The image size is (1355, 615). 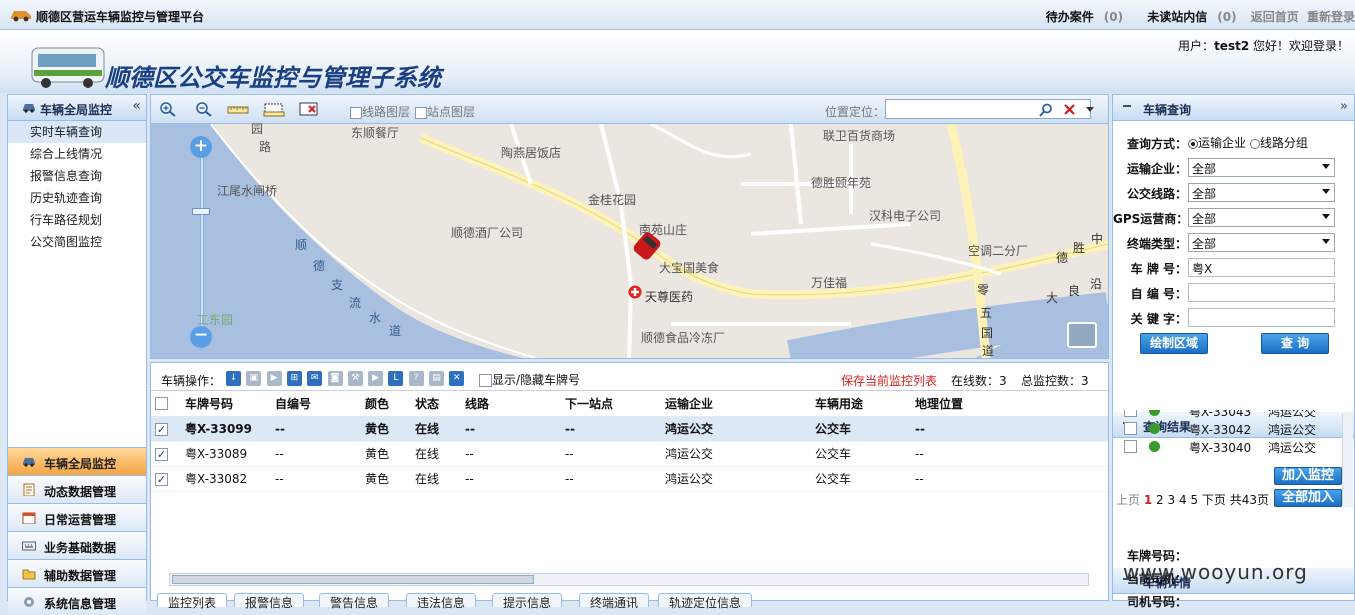 I want to click on clear-icon, so click(x=309, y=109).